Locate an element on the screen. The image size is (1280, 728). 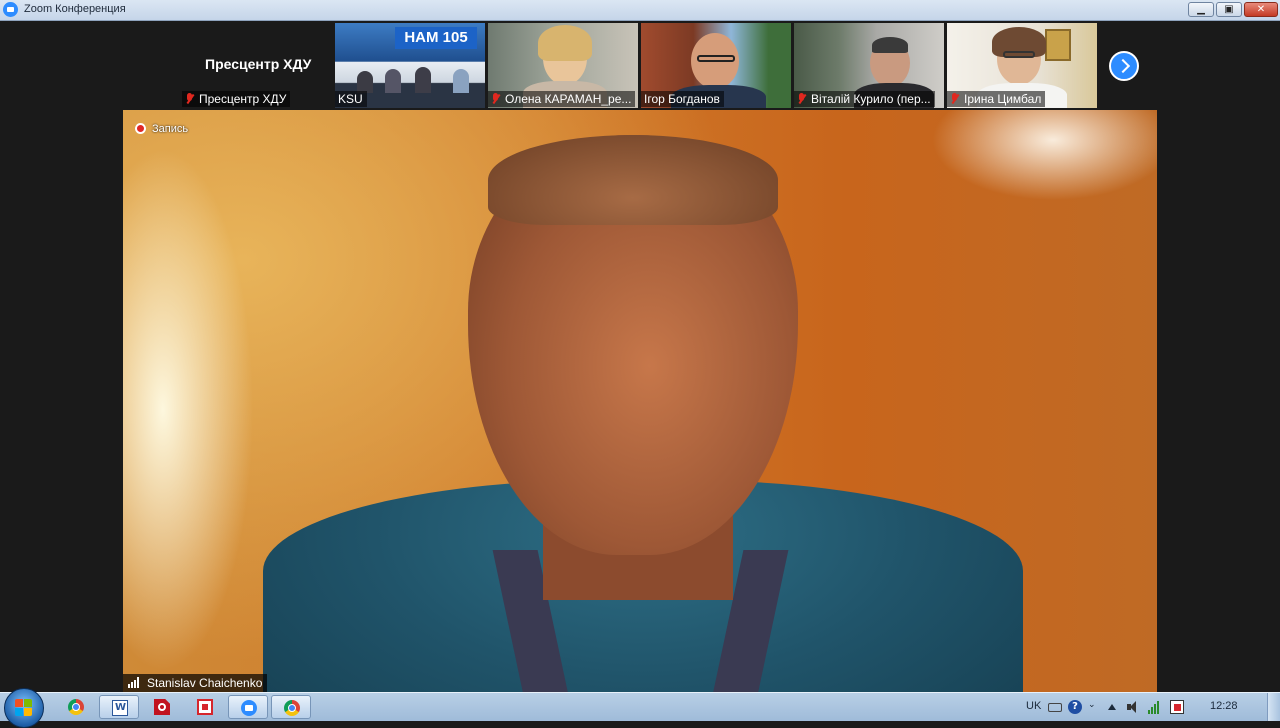
maximize-button: ▣ is located at coordinates (1229, 9).